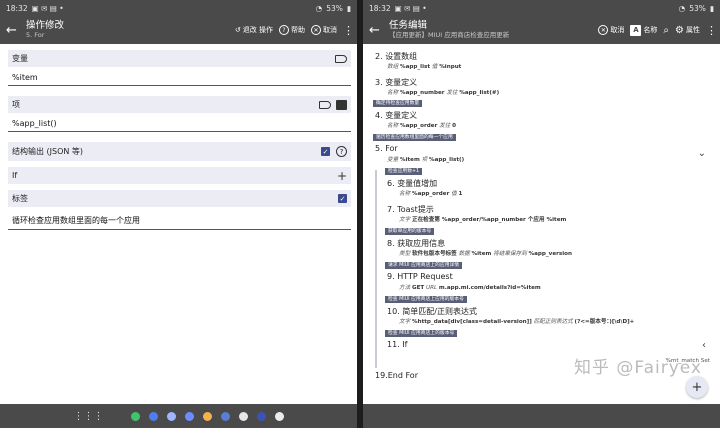 This screenshot has width=720, height=428. I want to click on action-item: 11. If, so click(397, 344).